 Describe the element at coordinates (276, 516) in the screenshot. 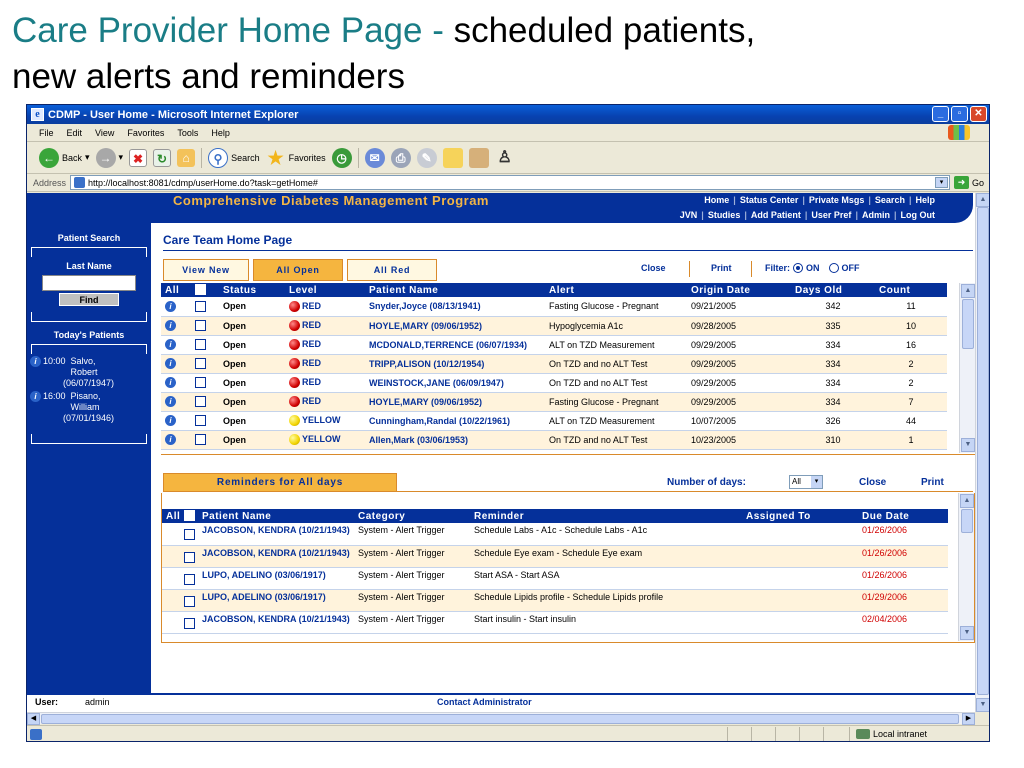

I see `col-patient-name: Patient Name` at that location.